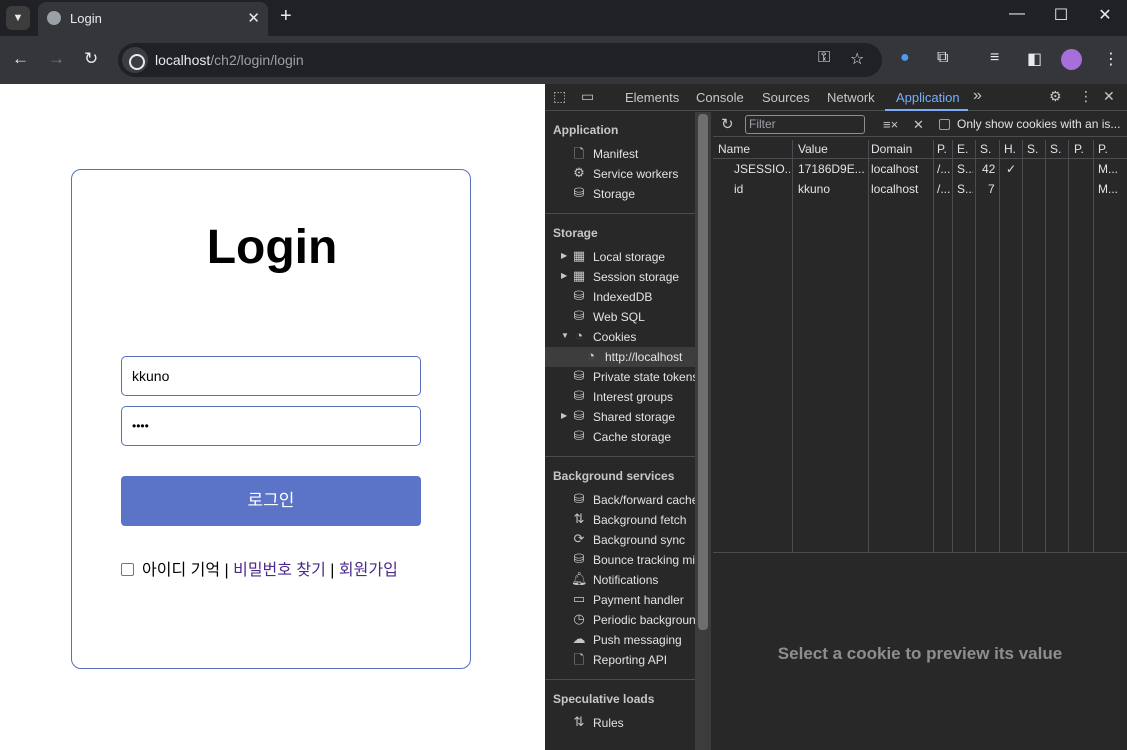  What do you see at coordinates (620, 357) in the screenshot?
I see `sidebar-item-cookie-origin: ◔ http://localhost` at bounding box center [620, 357].